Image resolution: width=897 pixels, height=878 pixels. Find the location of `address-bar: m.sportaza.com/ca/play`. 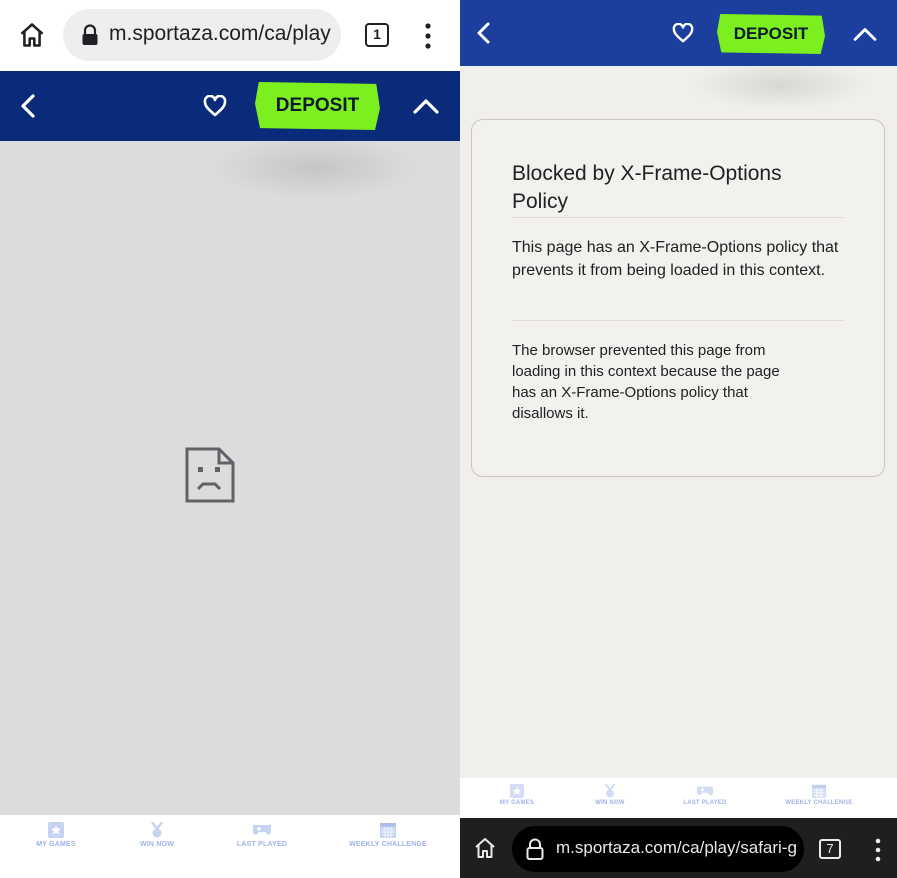

address-bar: m.sportaza.com/ca/play is located at coordinates (202, 35).